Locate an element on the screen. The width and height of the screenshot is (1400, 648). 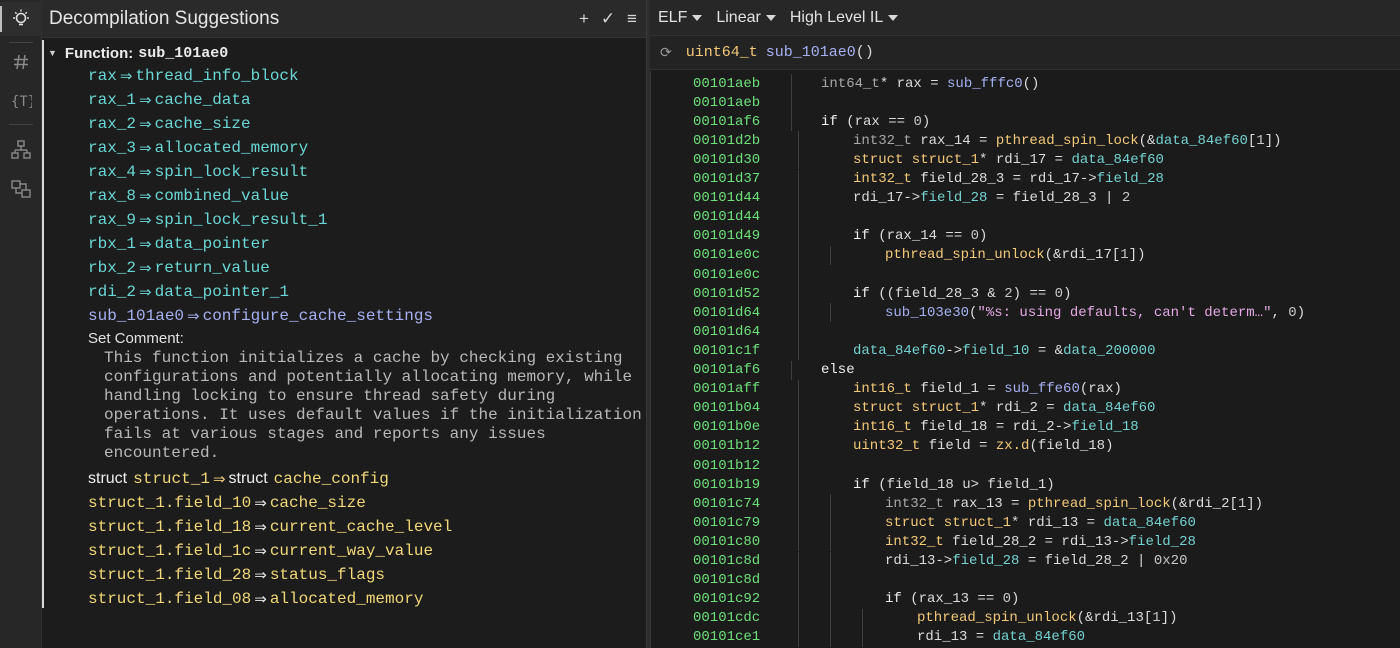
struct-rename-suggestion: struct struct_1 ⇒ struct cache_config is located at coordinates (238, 479).